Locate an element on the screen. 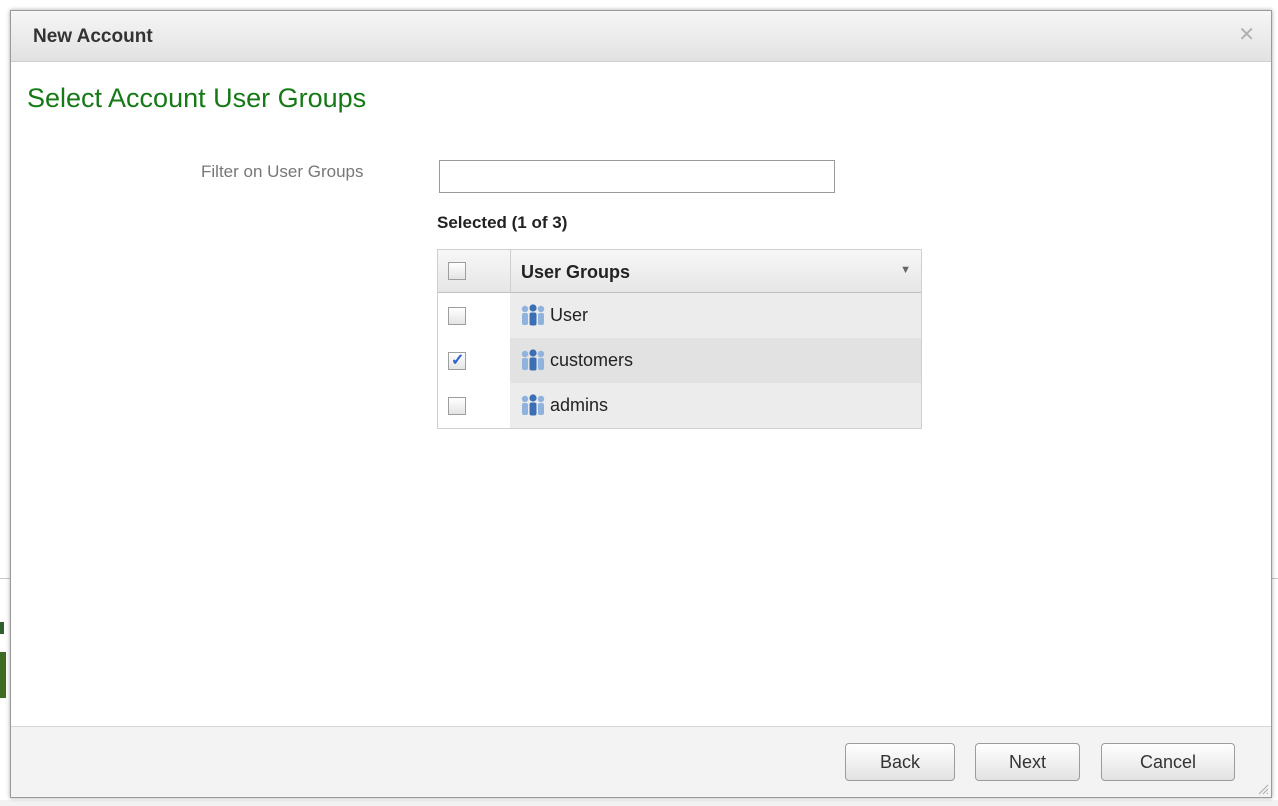 Image resolution: width=1278 pixels, height=806 pixels. table-row: admins is located at coordinates (679, 405).